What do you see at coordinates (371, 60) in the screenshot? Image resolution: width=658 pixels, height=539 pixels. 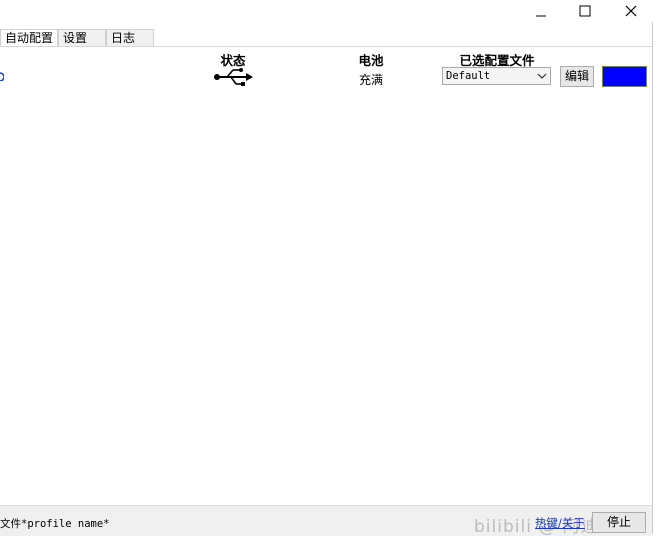 I see `battery-column-header: 电池` at bounding box center [371, 60].